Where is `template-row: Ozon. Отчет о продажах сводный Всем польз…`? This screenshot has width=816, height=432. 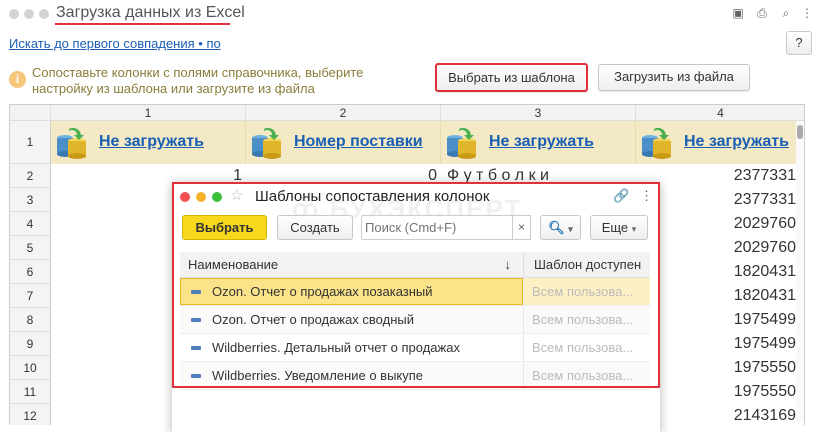 template-row: Ozon. Отчет о продажах сводный Всем польз… is located at coordinates (415, 320).